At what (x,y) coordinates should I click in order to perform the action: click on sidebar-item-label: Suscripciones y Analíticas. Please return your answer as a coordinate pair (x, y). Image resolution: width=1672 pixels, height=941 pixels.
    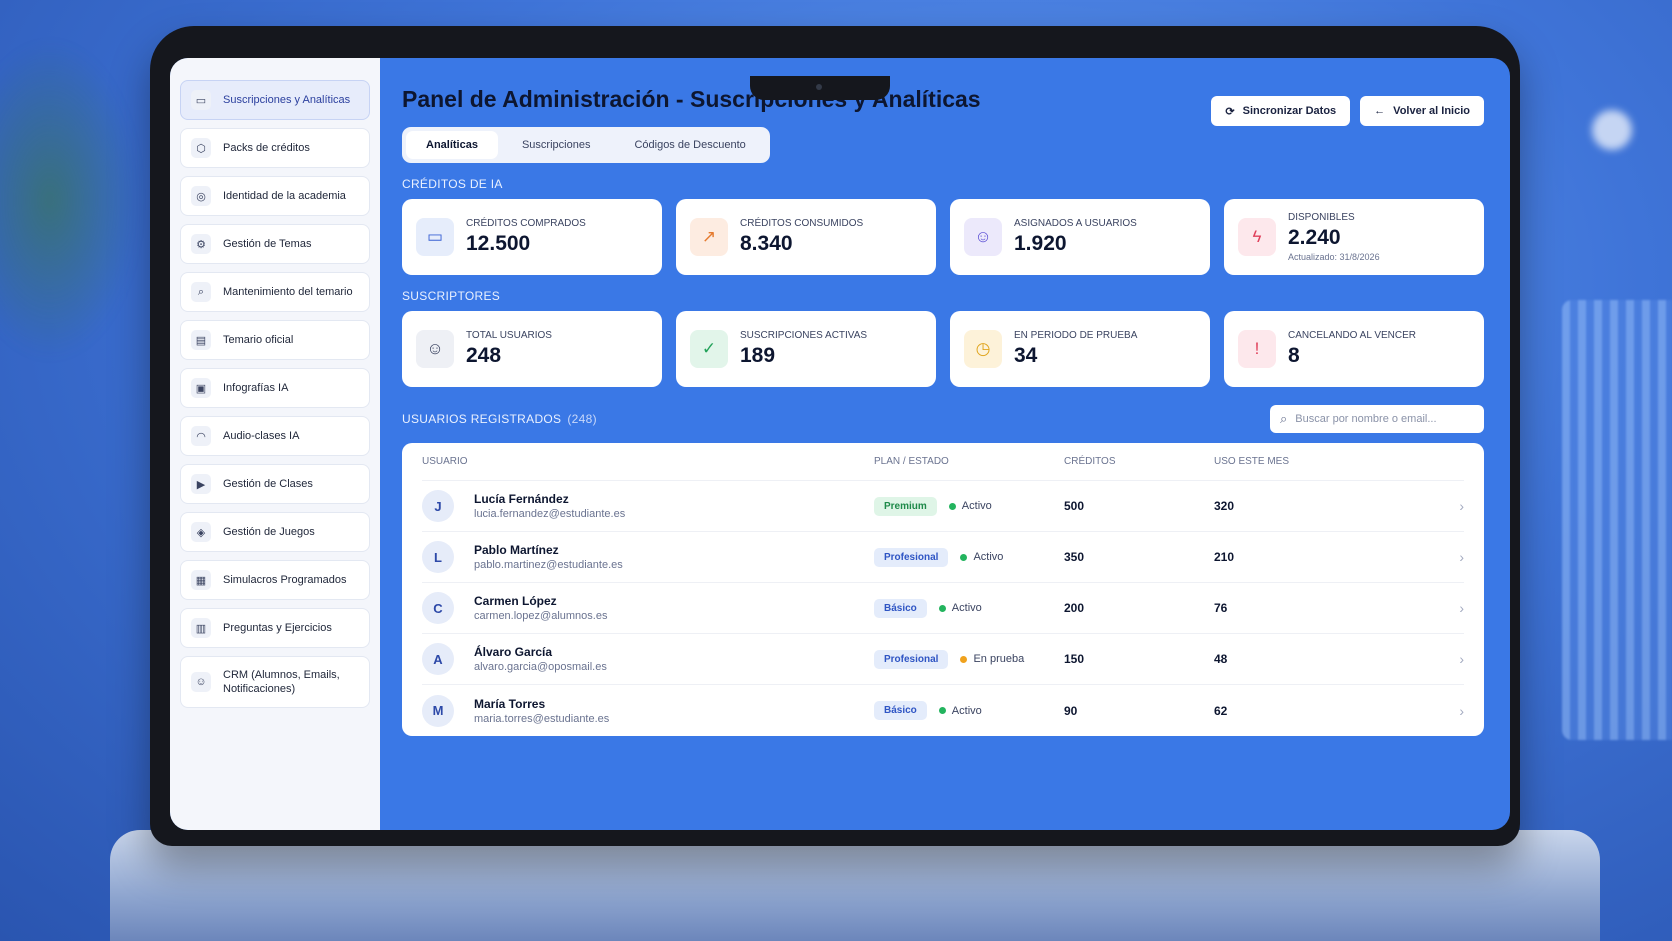
    Looking at the image, I should click on (287, 99).